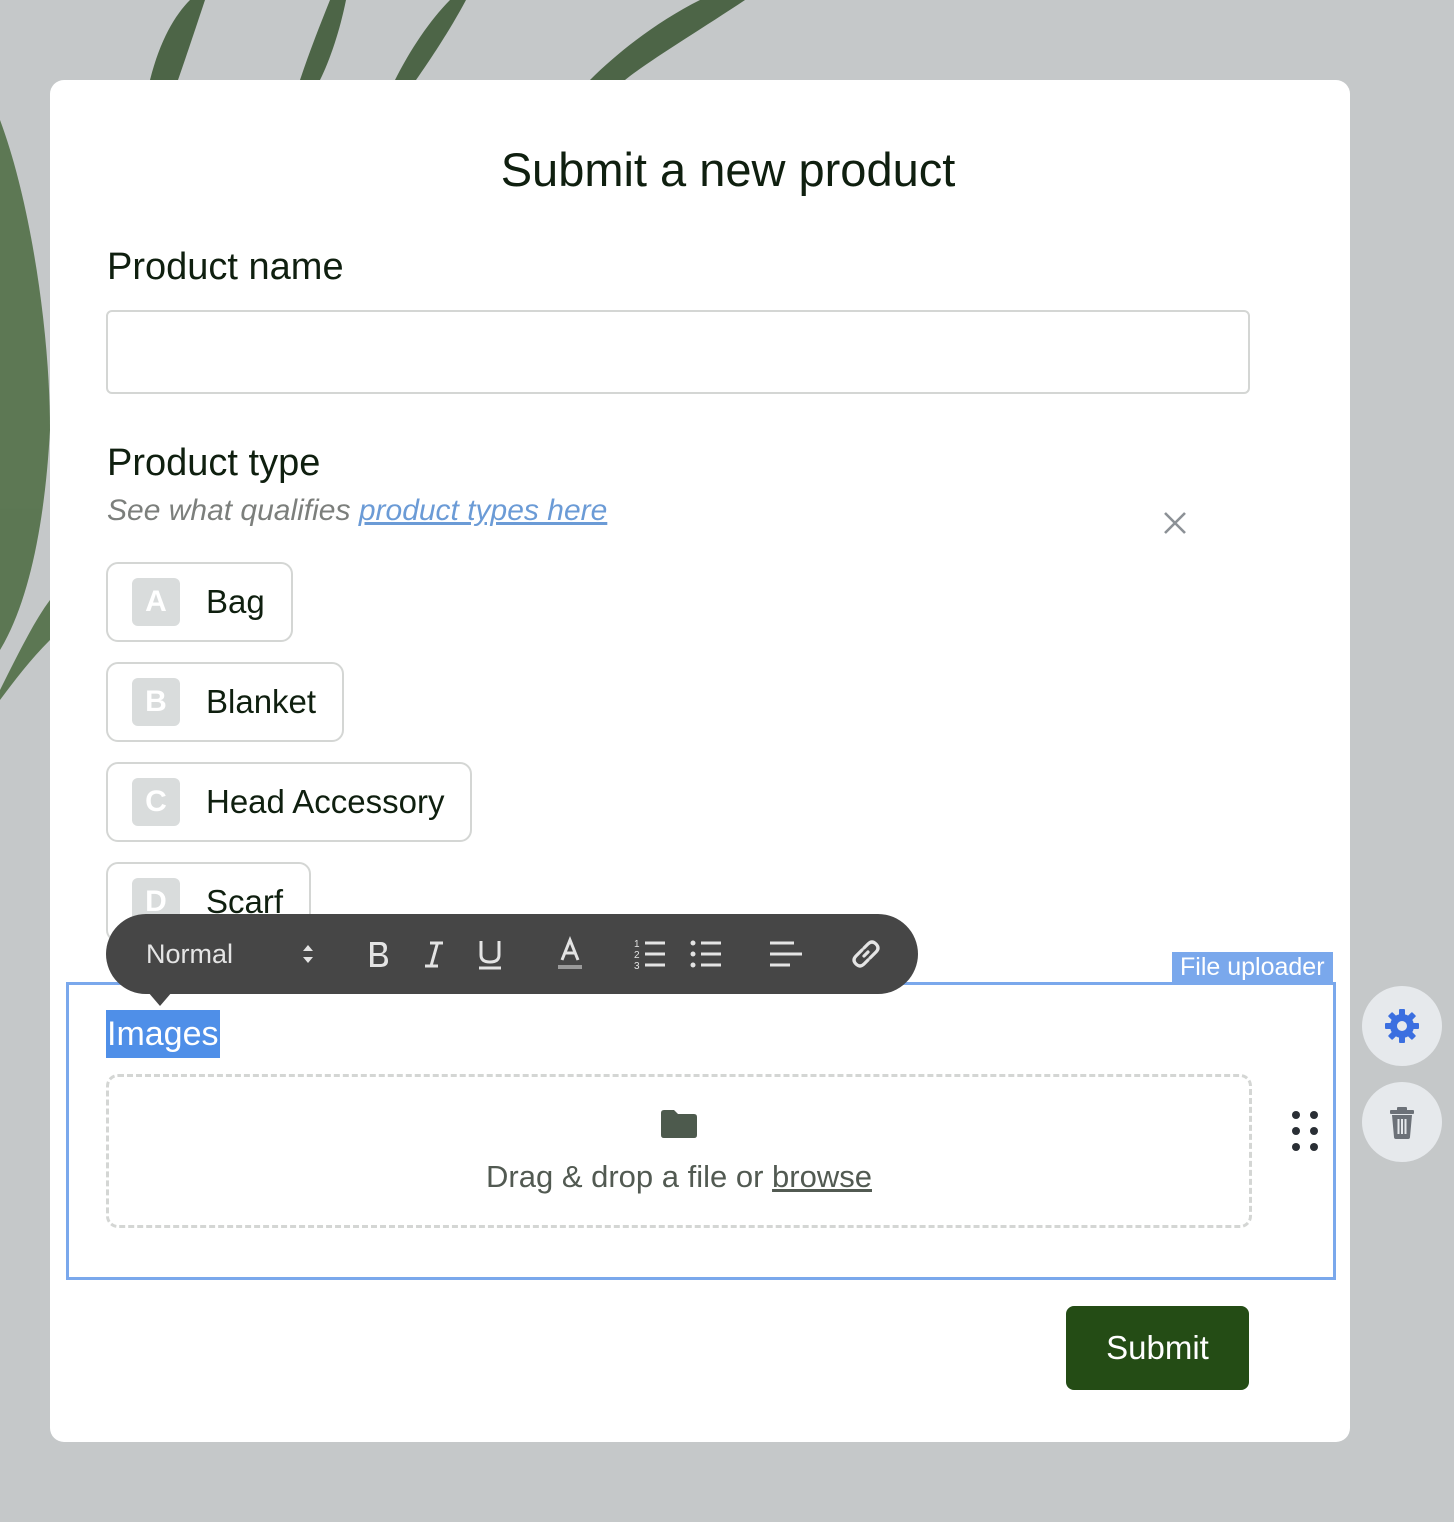 This screenshot has width=1454, height=1522. I want to click on text-format-toolbar: Normal 1 2 3, so click(512, 960).